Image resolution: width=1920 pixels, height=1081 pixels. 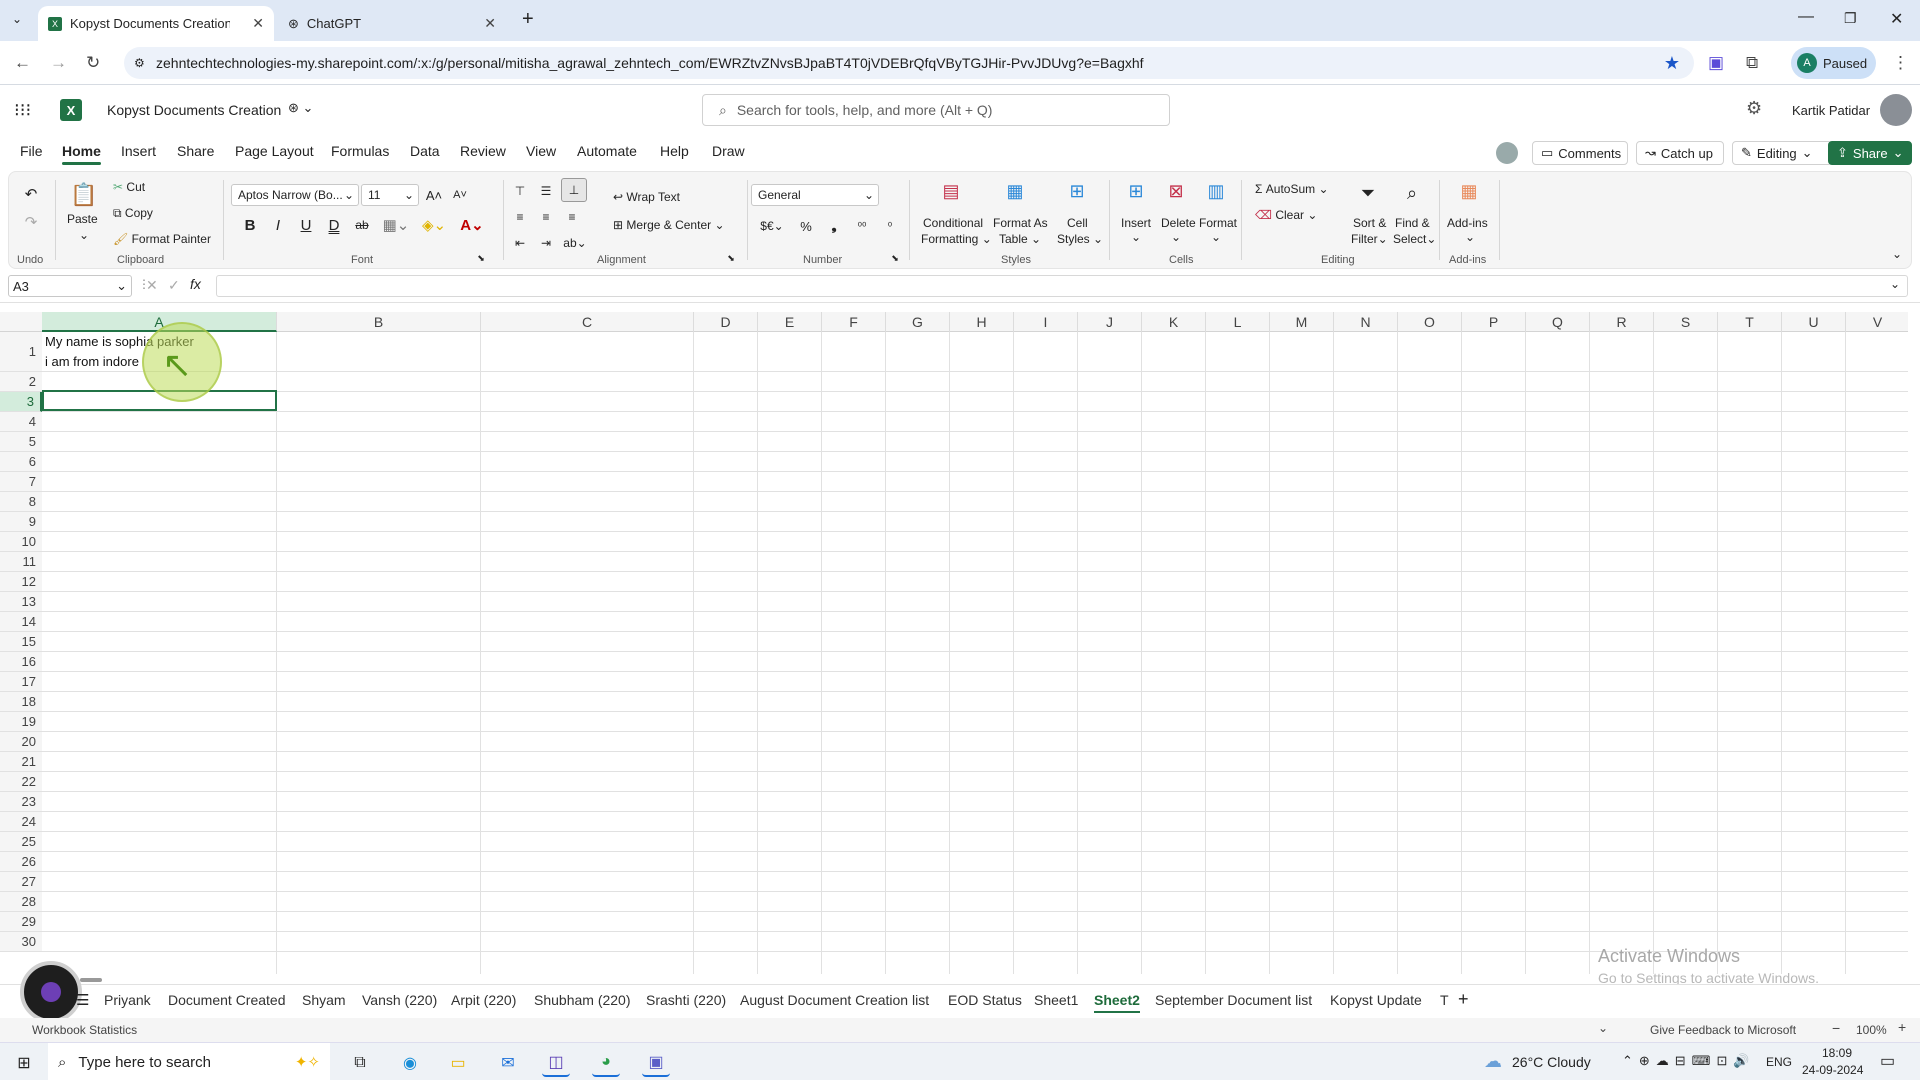 I want to click on insert-cells-icon: ⊞, so click(x=1136, y=191).